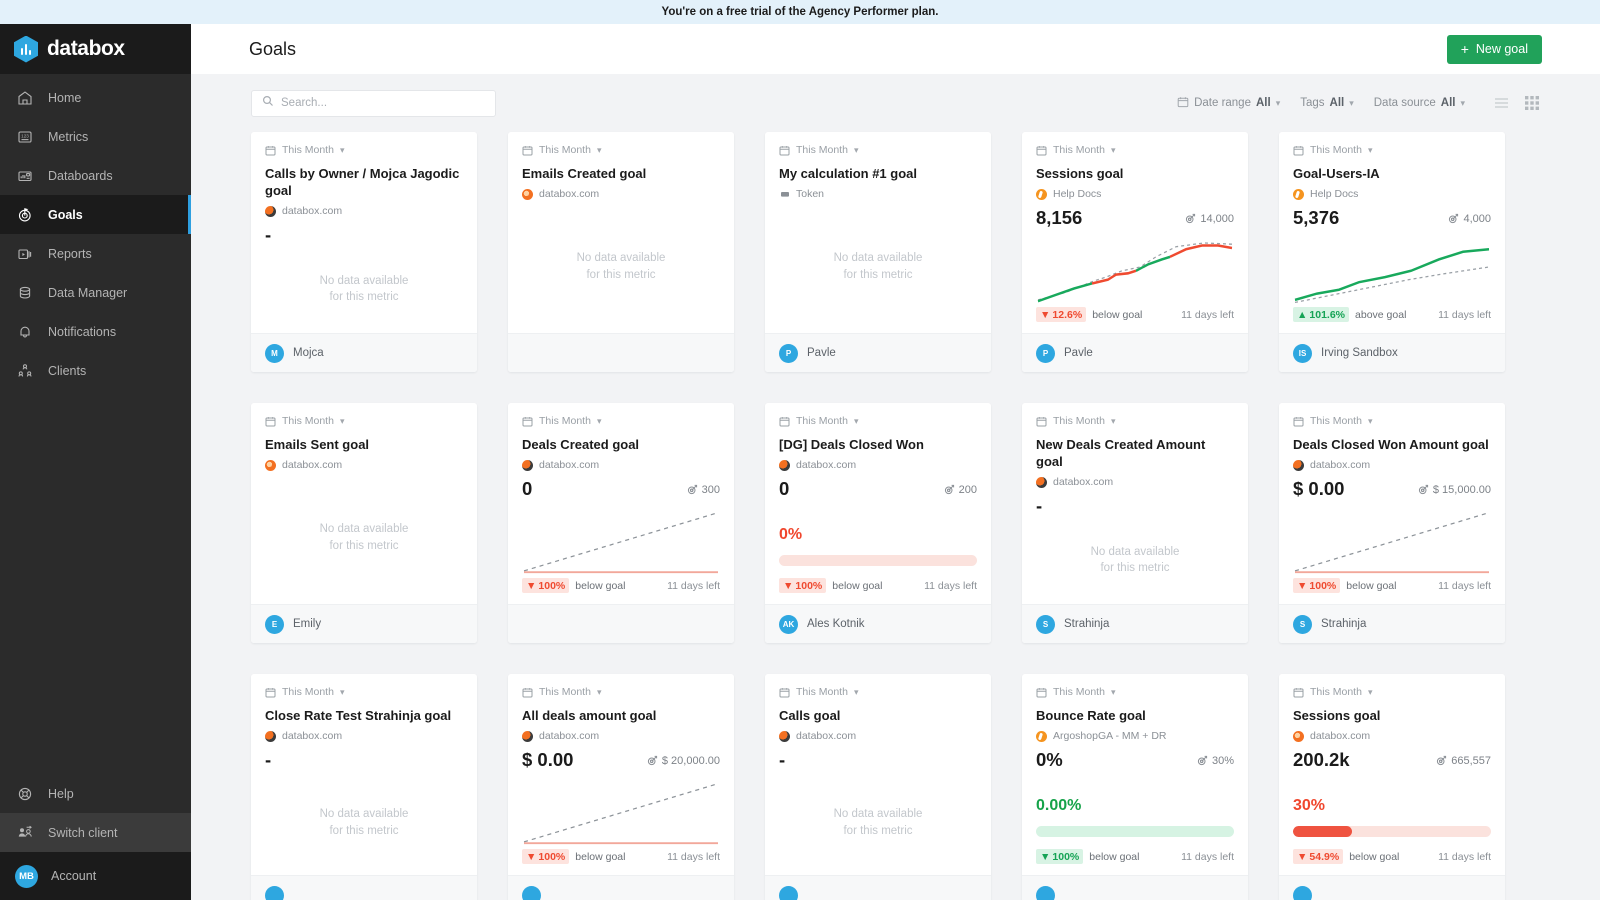 The width and height of the screenshot is (1600, 900). I want to click on sparkline, so click(1135, 268).